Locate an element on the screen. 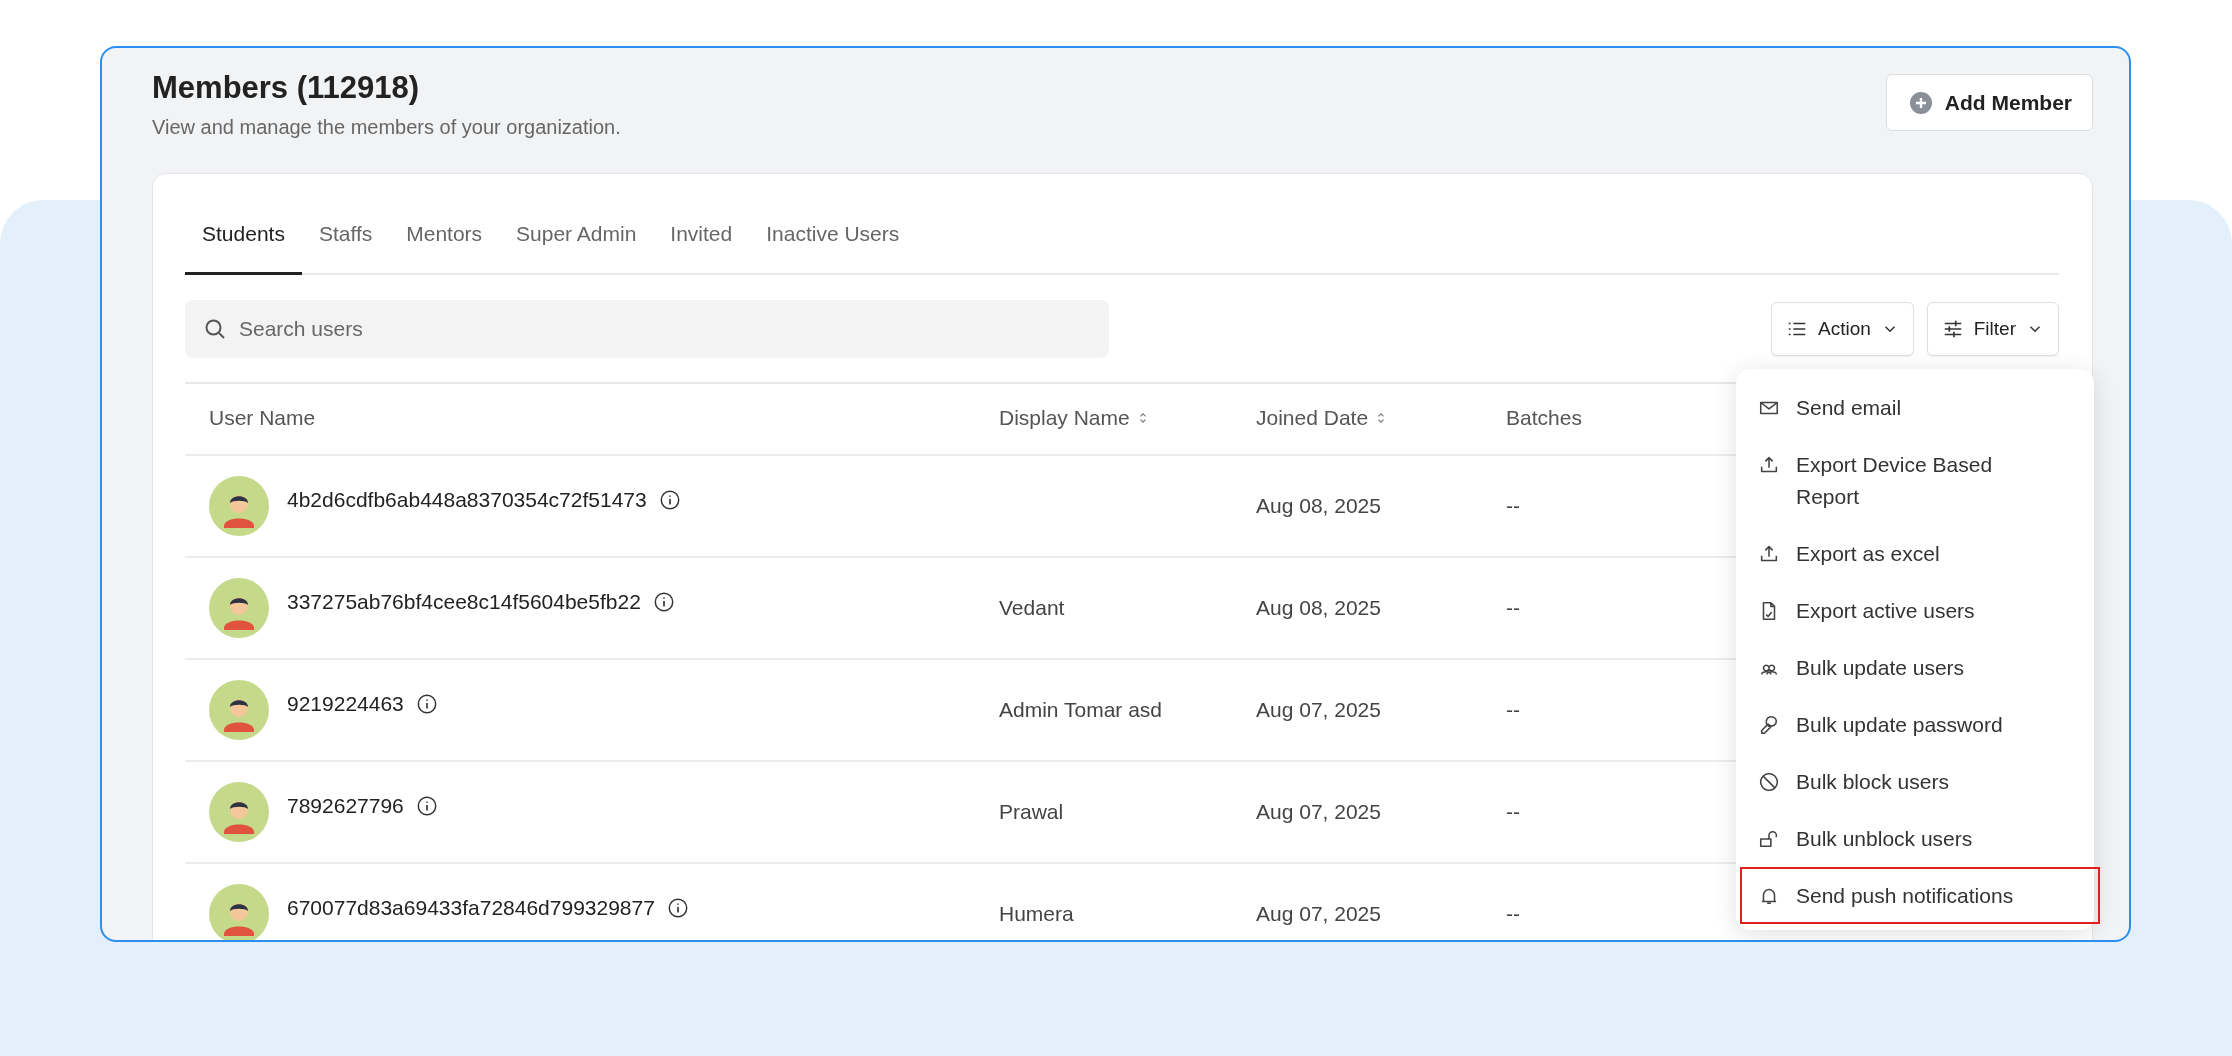  tab: Inactive Users is located at coordinates (833, 242).